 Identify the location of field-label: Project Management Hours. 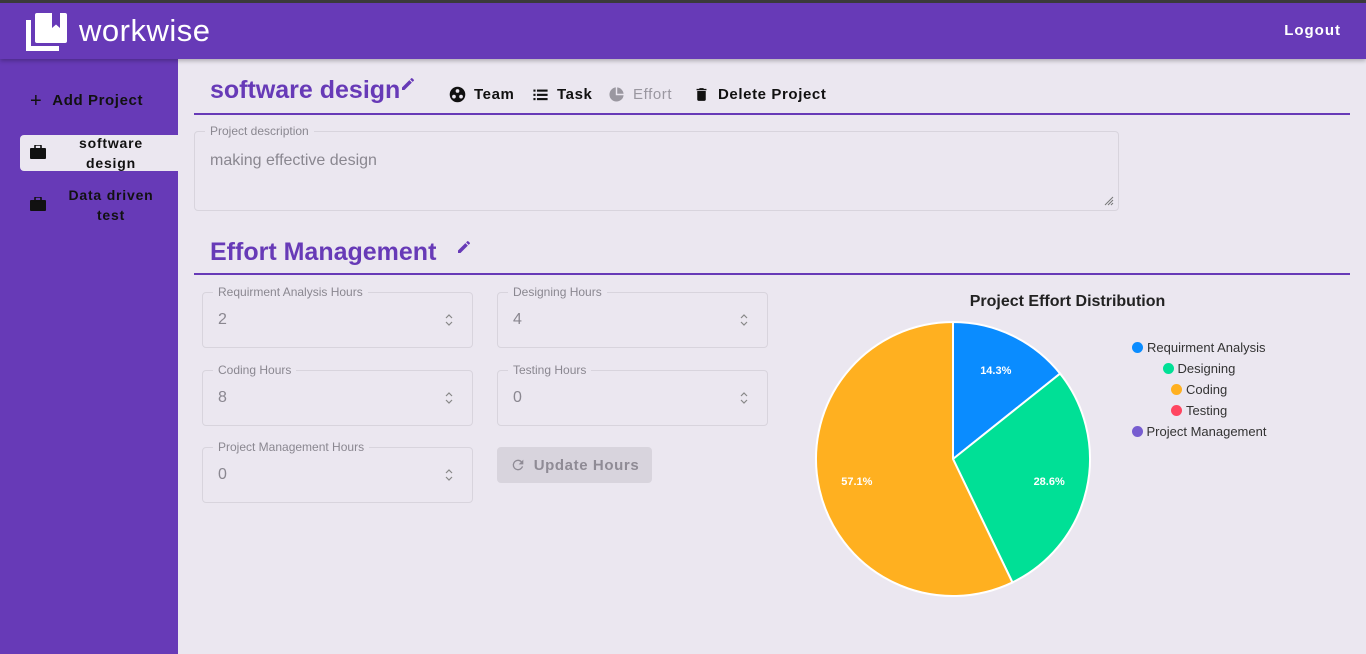
(291, 447).